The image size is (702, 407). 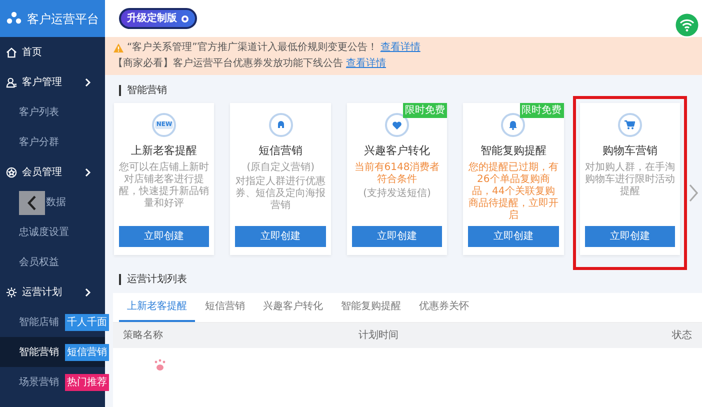 What do you see at coordinates (397, 151) in the screenshot?
I see `card-title: 兴趣客户转化` at bounding box center [397, 151].